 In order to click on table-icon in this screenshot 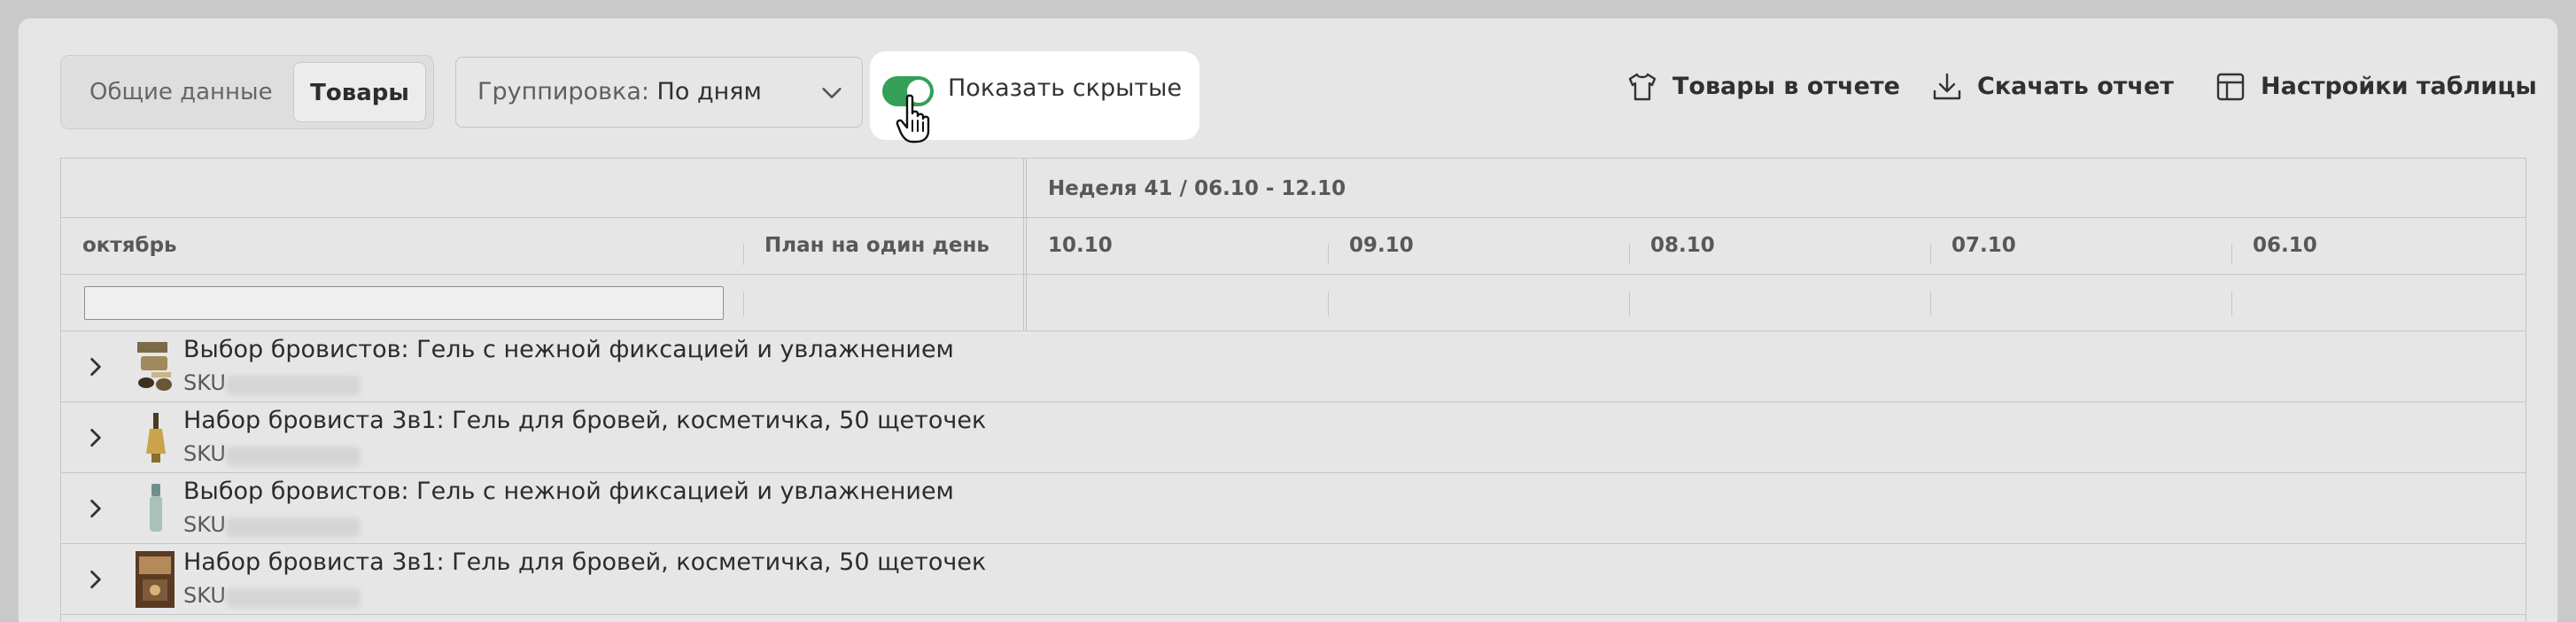, I will do `click(2230, 87)`.